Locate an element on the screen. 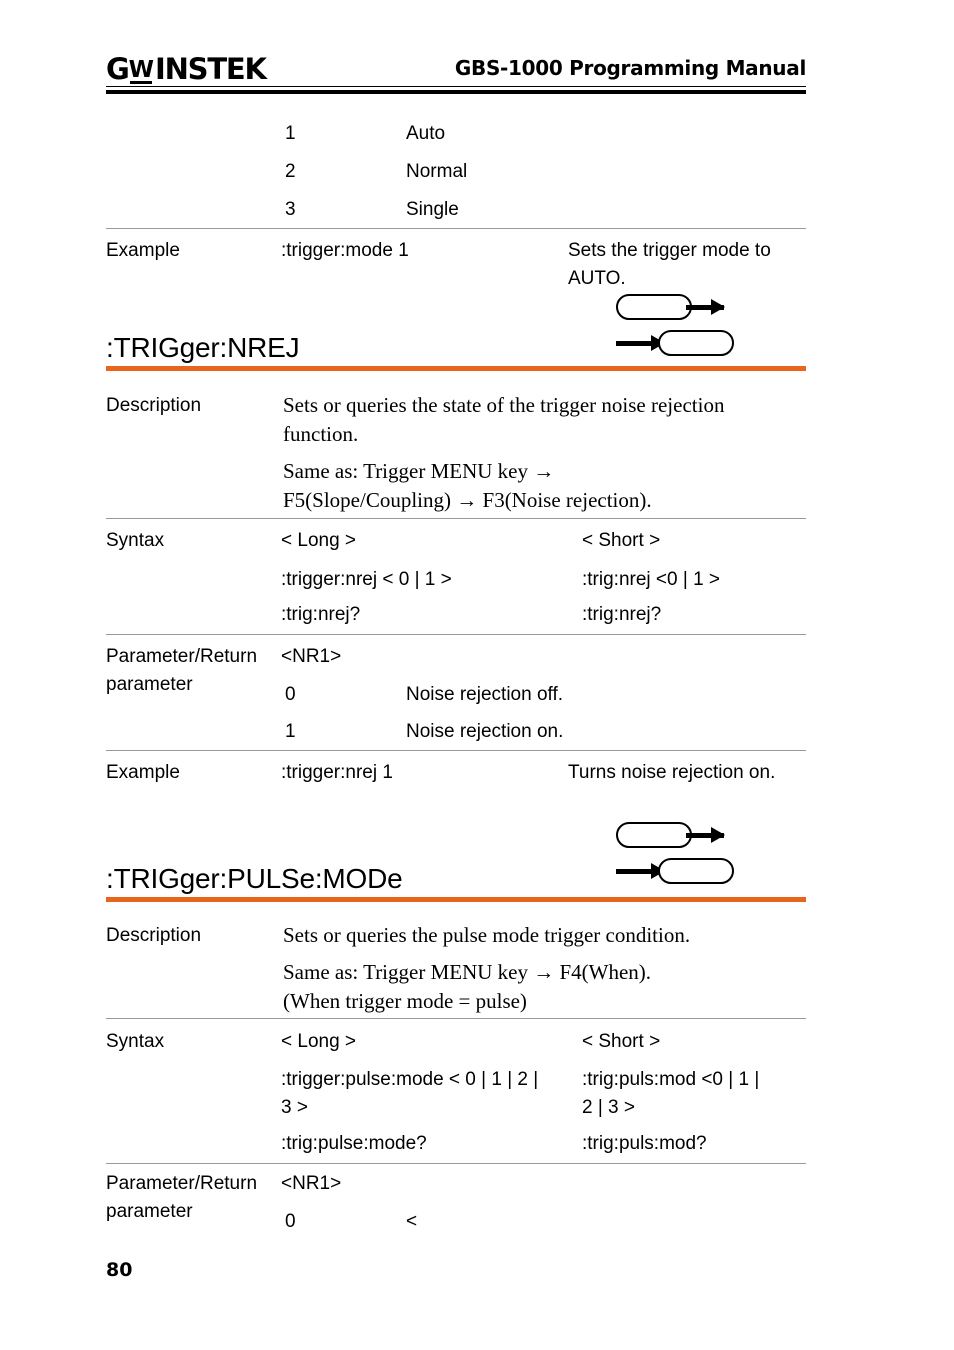 This screenshot has height=1350, width=954. syntax-short-line: :trig:puls:mod? is located at coordinates (644, 1143).